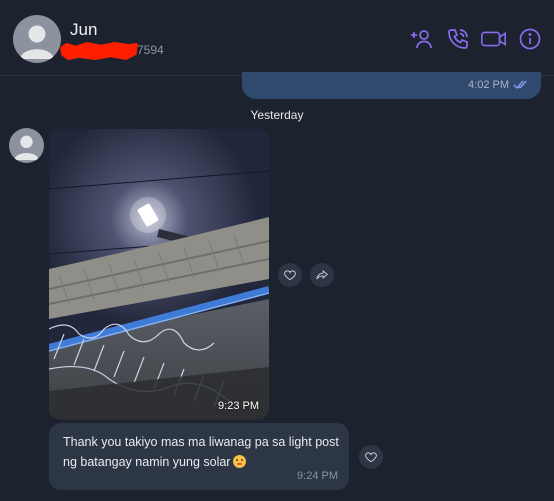 This screenshot has height=501, width=554. Describe the element at coordinates (391, 85) in the screenshot. I see `outgoing-message: 4:02 PM` at that location.